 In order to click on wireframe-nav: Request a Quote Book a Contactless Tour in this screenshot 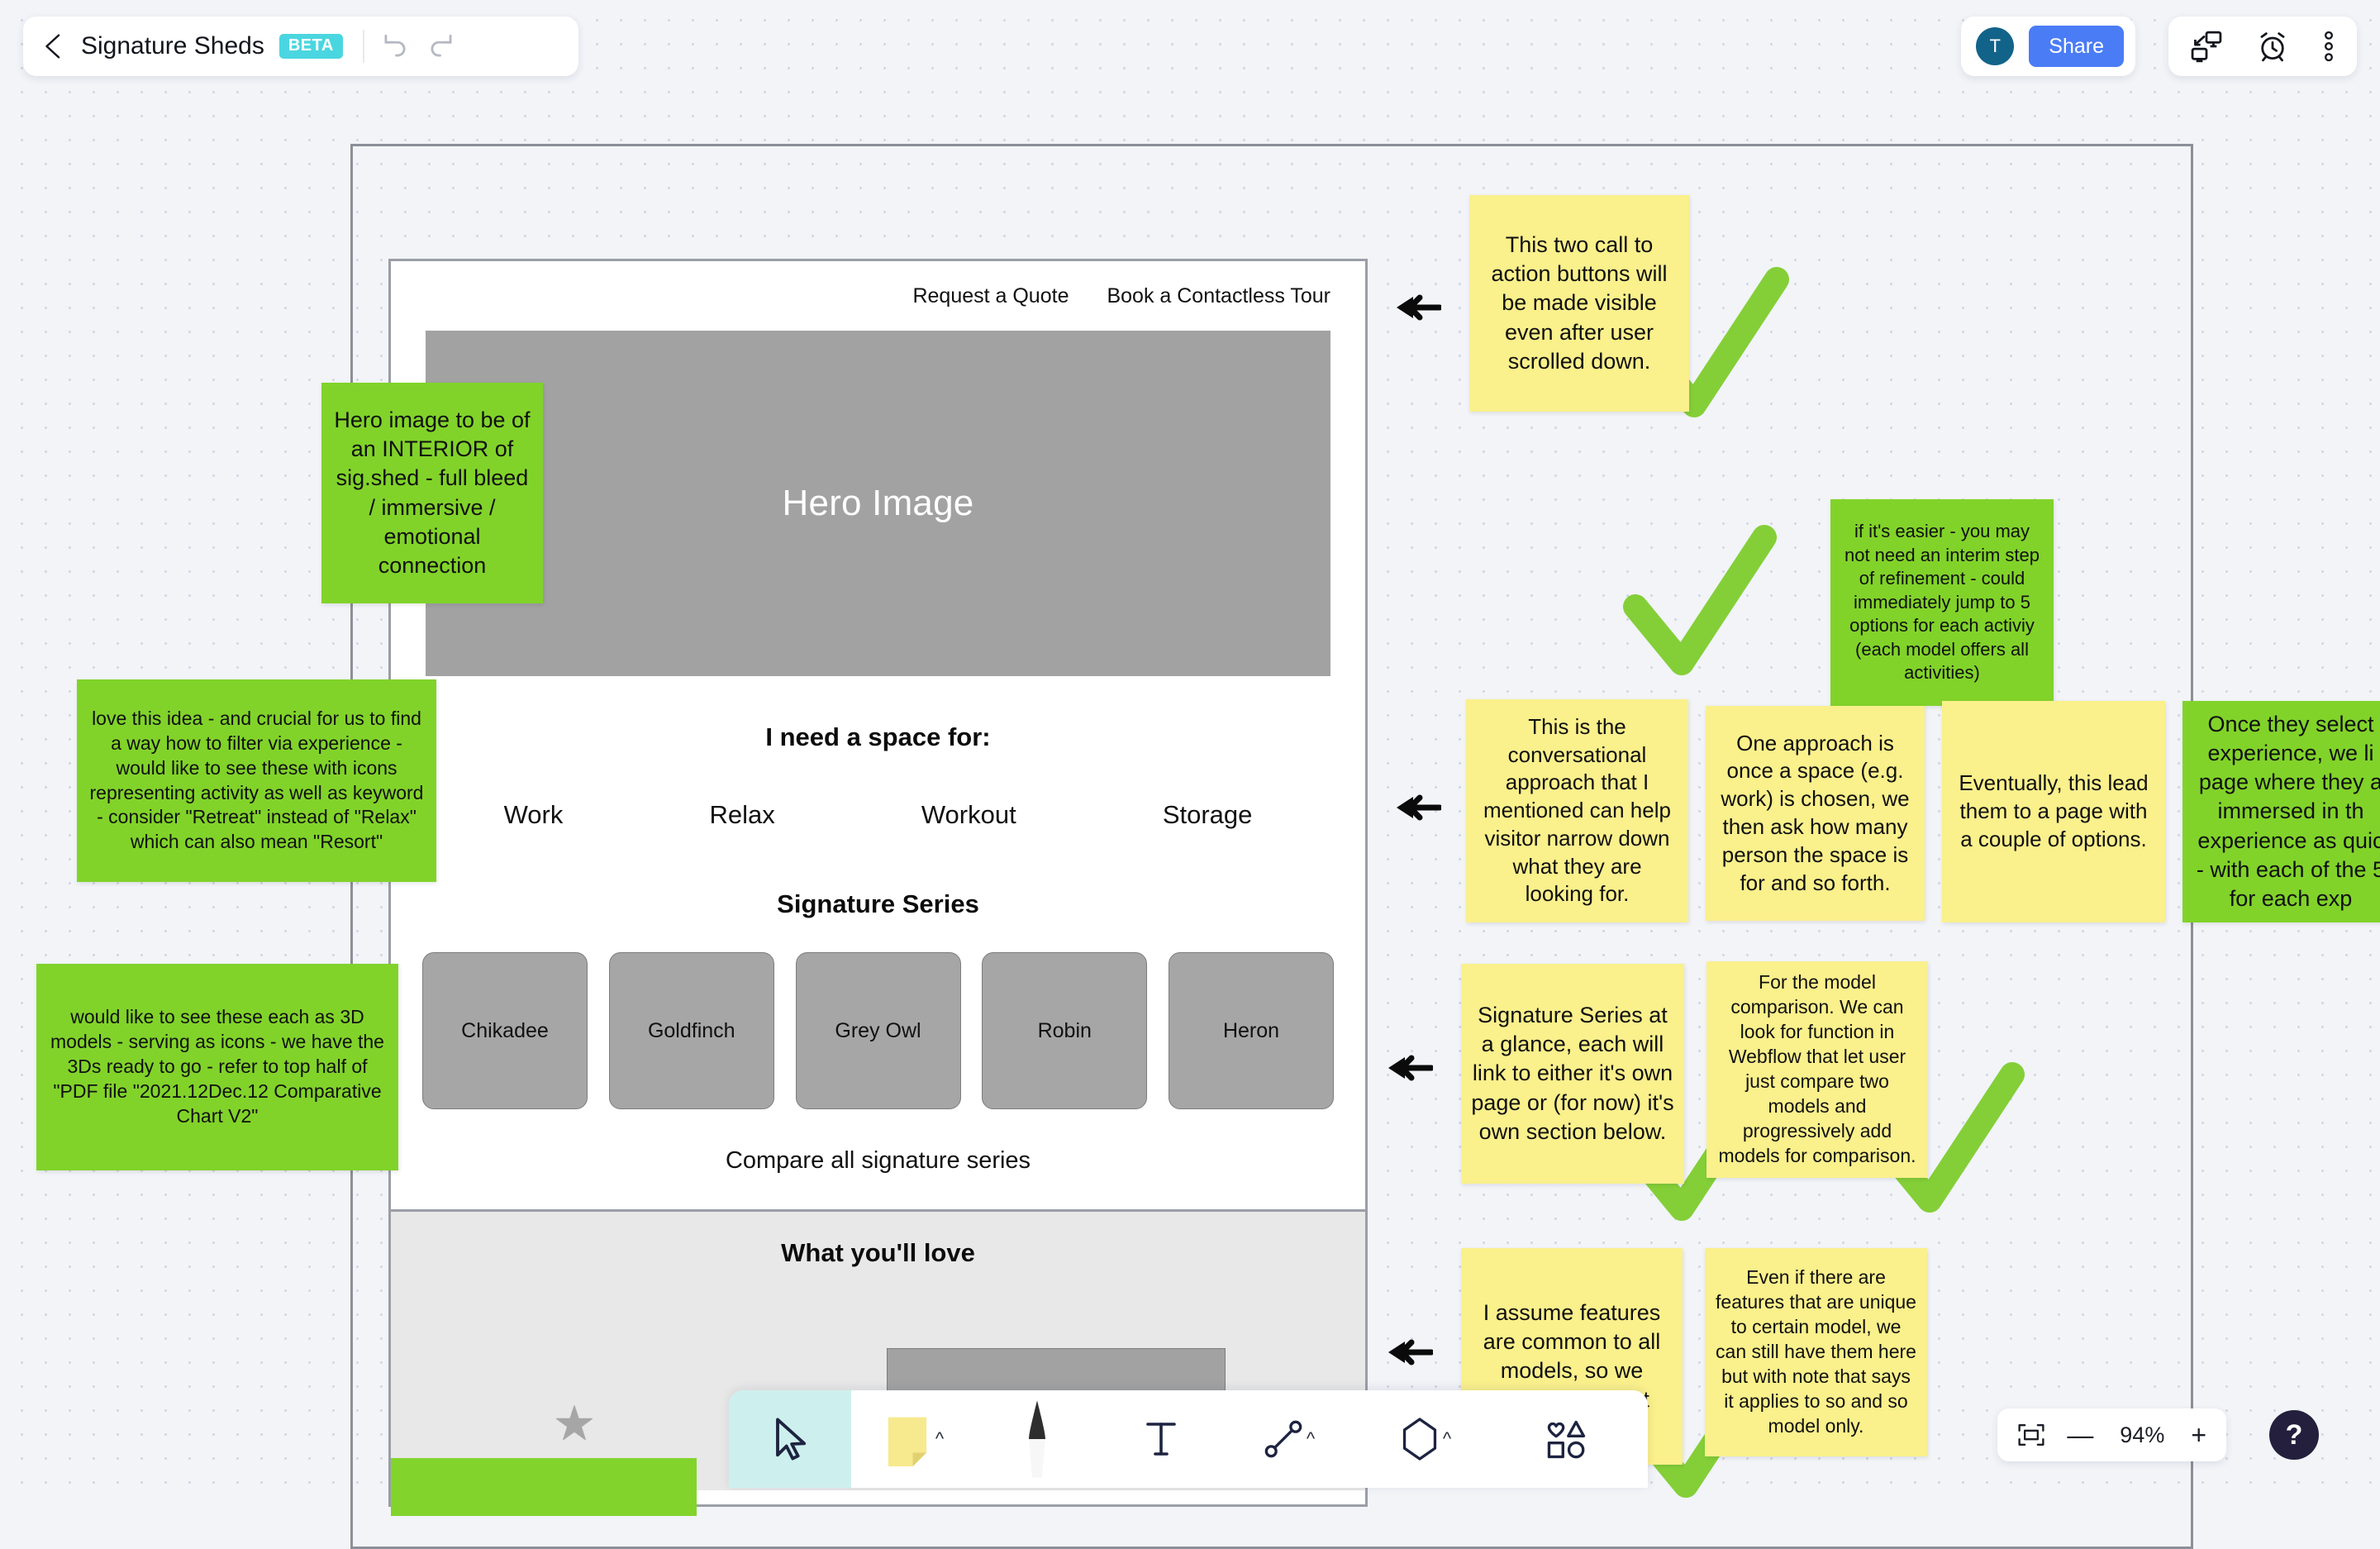, I will do `click(878, 296)`.